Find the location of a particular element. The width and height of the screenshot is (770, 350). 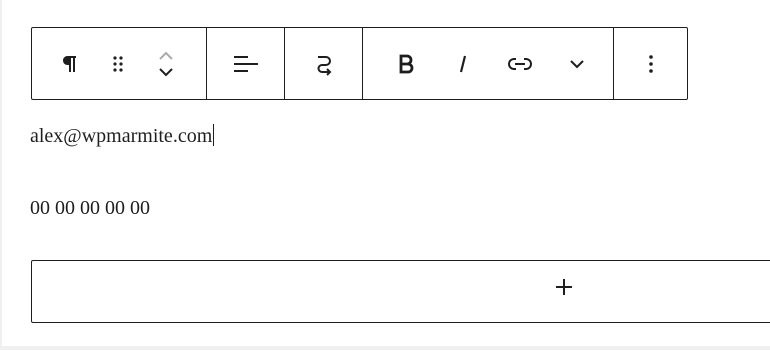

phone-text: 00 00 00 00 00 is located at coordinates (90, 208).